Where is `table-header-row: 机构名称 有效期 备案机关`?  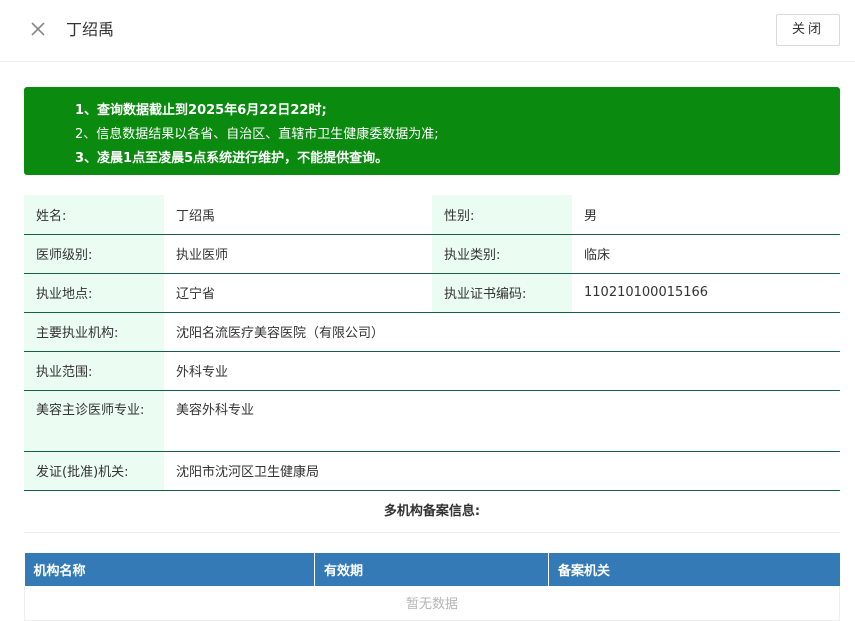 table-header-row: 机构名称 有效期 备案机关 is located at coordinates (432, 569).